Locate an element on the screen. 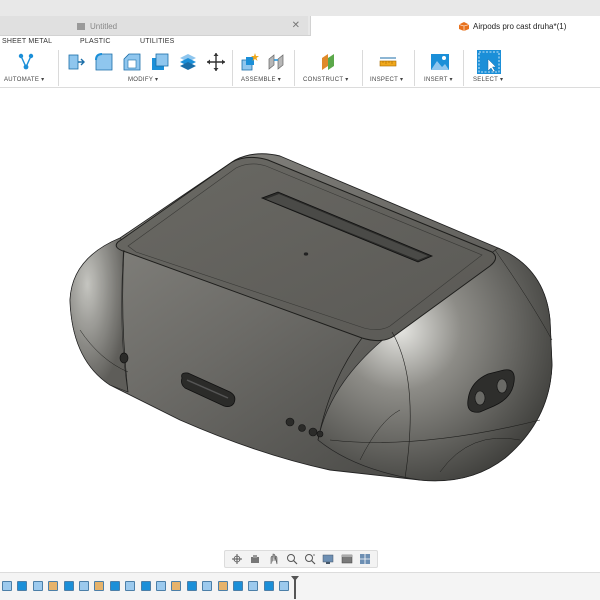 The height and width of the screenshot is (600, 600). offset-plane-icon is located at coordinates (328, 62).